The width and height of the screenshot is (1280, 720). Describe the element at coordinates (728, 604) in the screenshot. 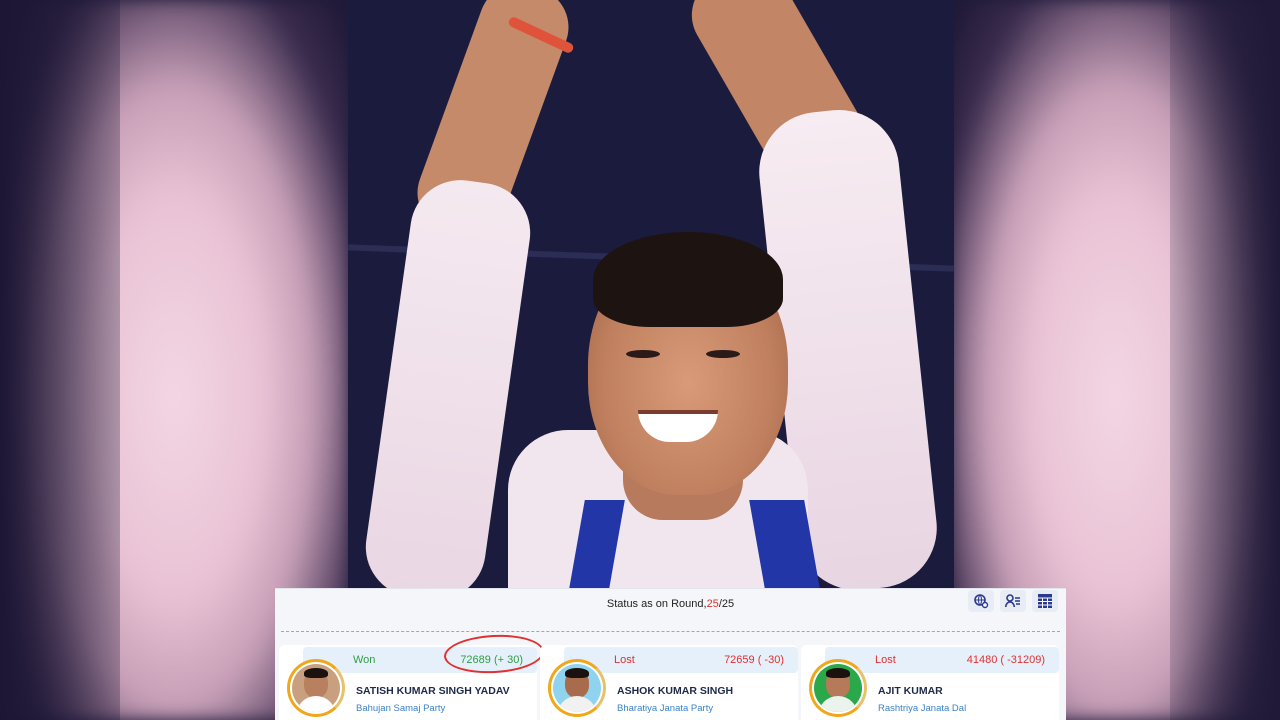

I see `total-rounds: 25` at that location.